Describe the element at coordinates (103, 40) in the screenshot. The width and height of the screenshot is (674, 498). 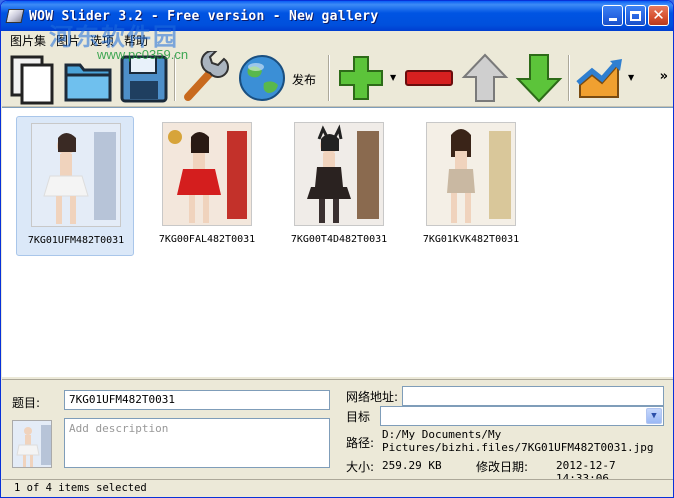
I see `menu-options: 选项` at that location.